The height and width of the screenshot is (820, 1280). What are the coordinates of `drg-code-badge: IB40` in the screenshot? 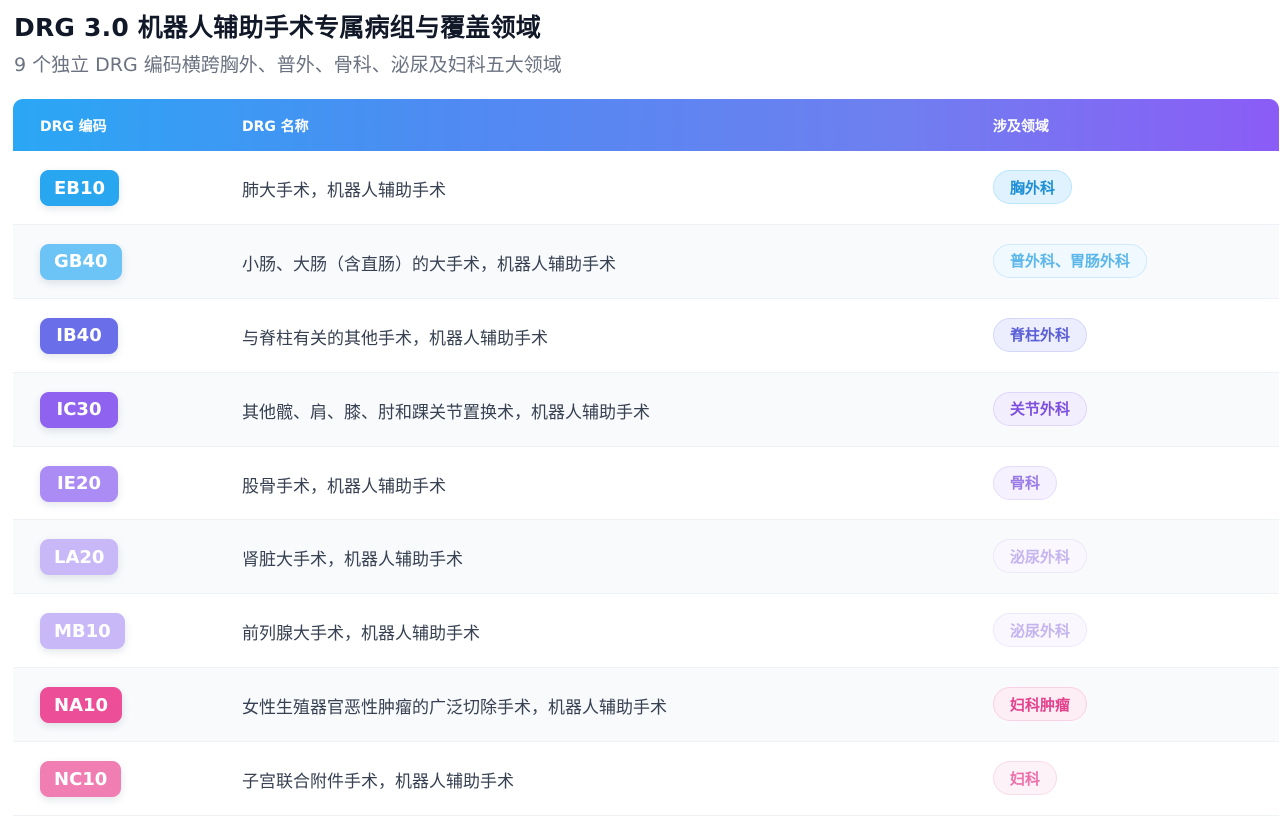 It's located at (79, 335).